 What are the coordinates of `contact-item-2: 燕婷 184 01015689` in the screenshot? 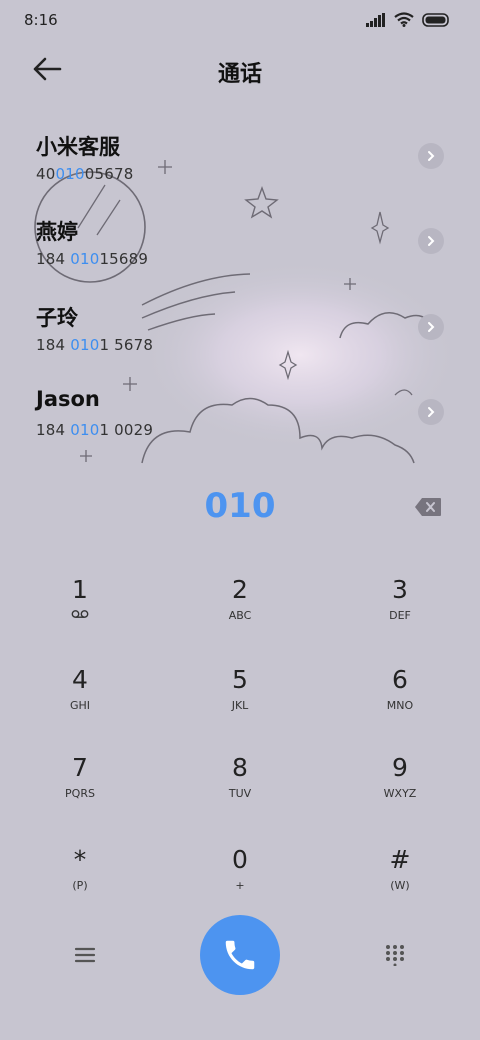 It's located at (240, 256).